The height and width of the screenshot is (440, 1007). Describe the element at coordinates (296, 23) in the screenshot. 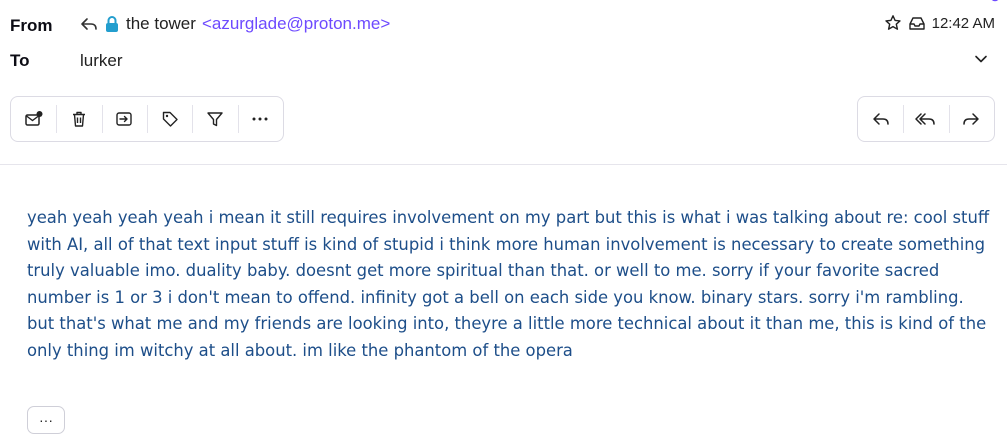

I see `sender-address: <azurglade@proton.me>` at that location.